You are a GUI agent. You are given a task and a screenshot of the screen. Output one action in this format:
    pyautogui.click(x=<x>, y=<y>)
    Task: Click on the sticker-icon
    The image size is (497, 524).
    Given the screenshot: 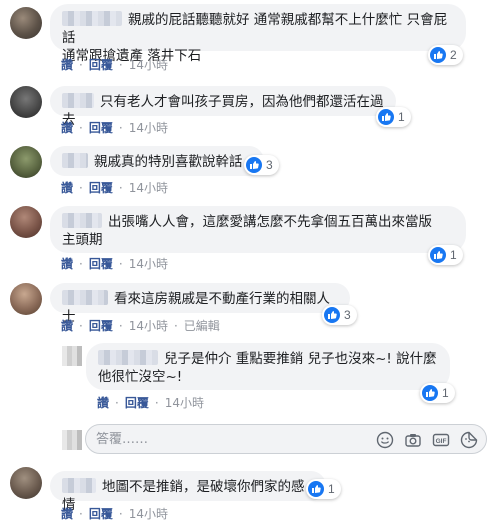 What is the action you would take?
    pyautogui.click(x=469, y=440)
    